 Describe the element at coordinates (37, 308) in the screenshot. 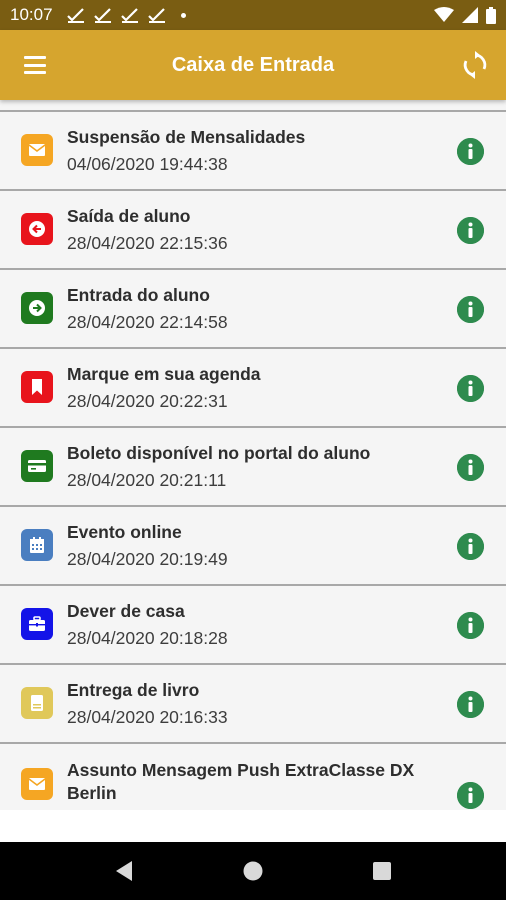

I see `enter-arrow-icon` at that location.